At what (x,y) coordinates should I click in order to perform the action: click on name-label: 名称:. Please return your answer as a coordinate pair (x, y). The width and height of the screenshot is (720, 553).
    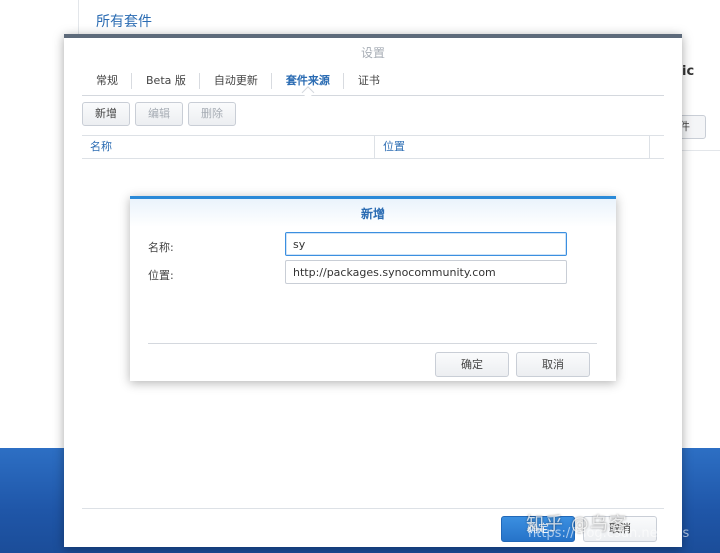
    Looking at the image, I should click on (161, 247).